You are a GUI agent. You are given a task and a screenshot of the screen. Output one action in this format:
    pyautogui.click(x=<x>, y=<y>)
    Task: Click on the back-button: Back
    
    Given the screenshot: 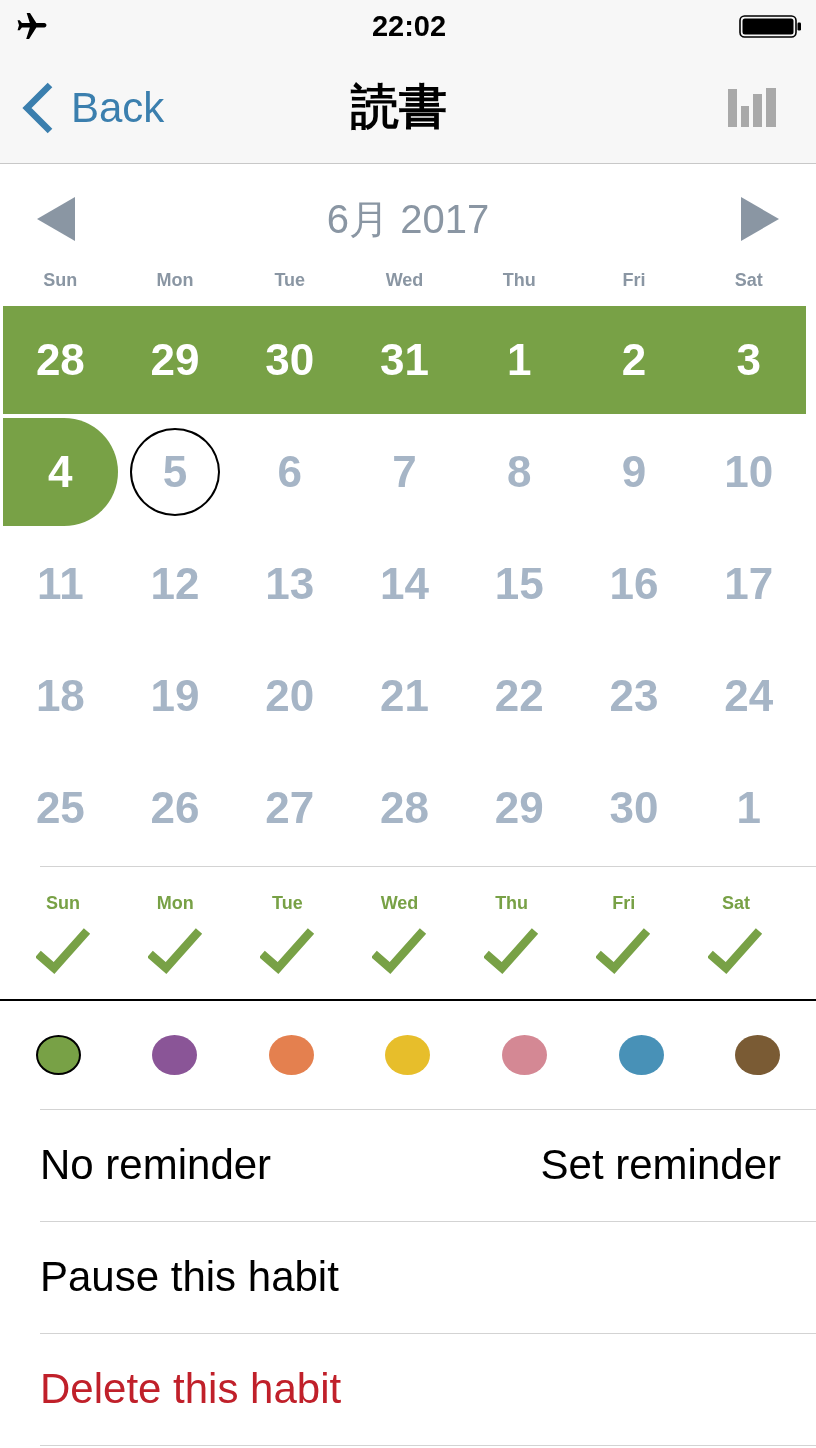 What is the action you would take?
    pyautogui.click(x=93, y=107)
    